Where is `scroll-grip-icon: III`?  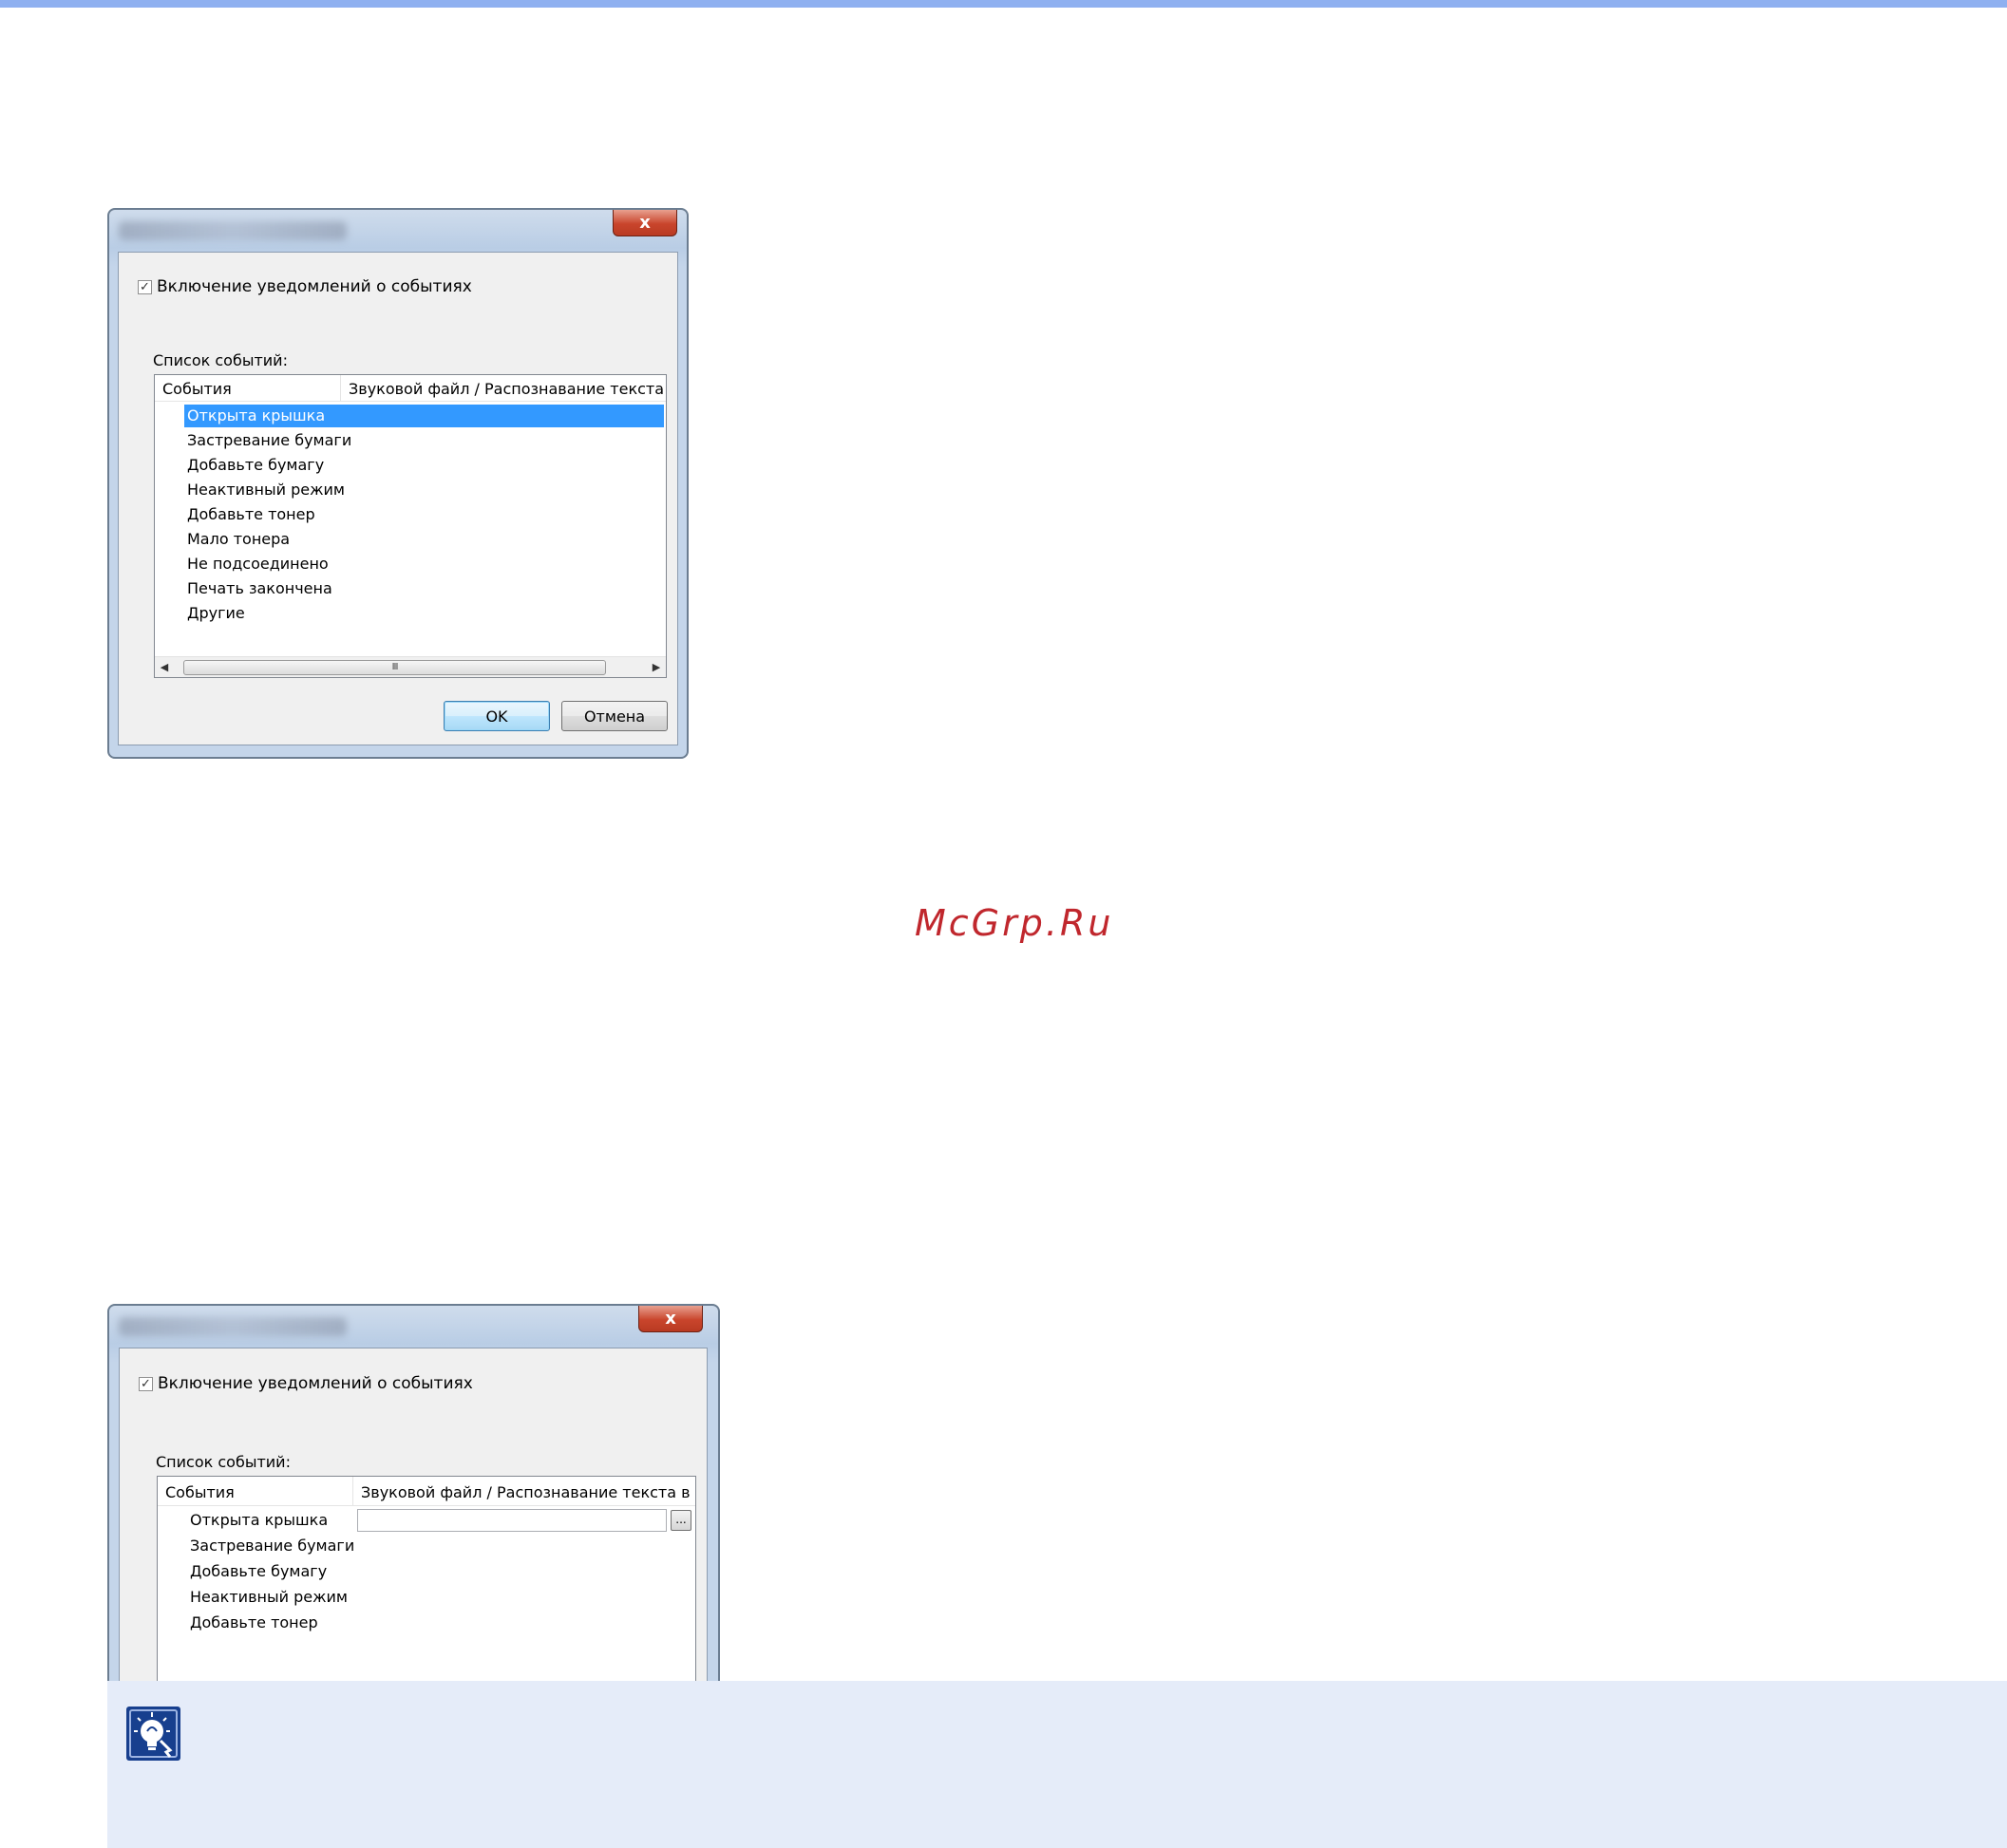
scroll-grip-icon: III is located at coordinates (395, 667).